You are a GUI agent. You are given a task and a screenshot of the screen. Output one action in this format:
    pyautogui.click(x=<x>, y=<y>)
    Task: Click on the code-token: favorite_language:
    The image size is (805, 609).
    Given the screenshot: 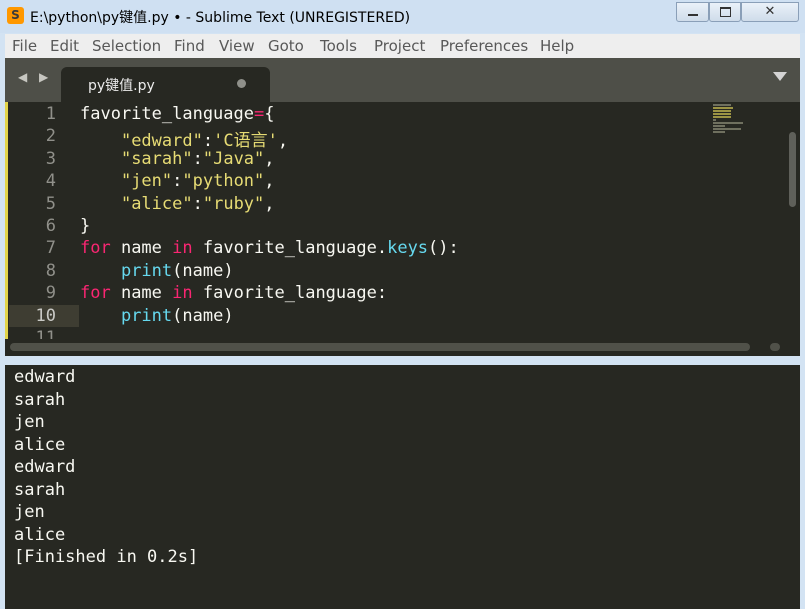 What is the action you would take?
    pyautogui.click(x=290, y=293)
    